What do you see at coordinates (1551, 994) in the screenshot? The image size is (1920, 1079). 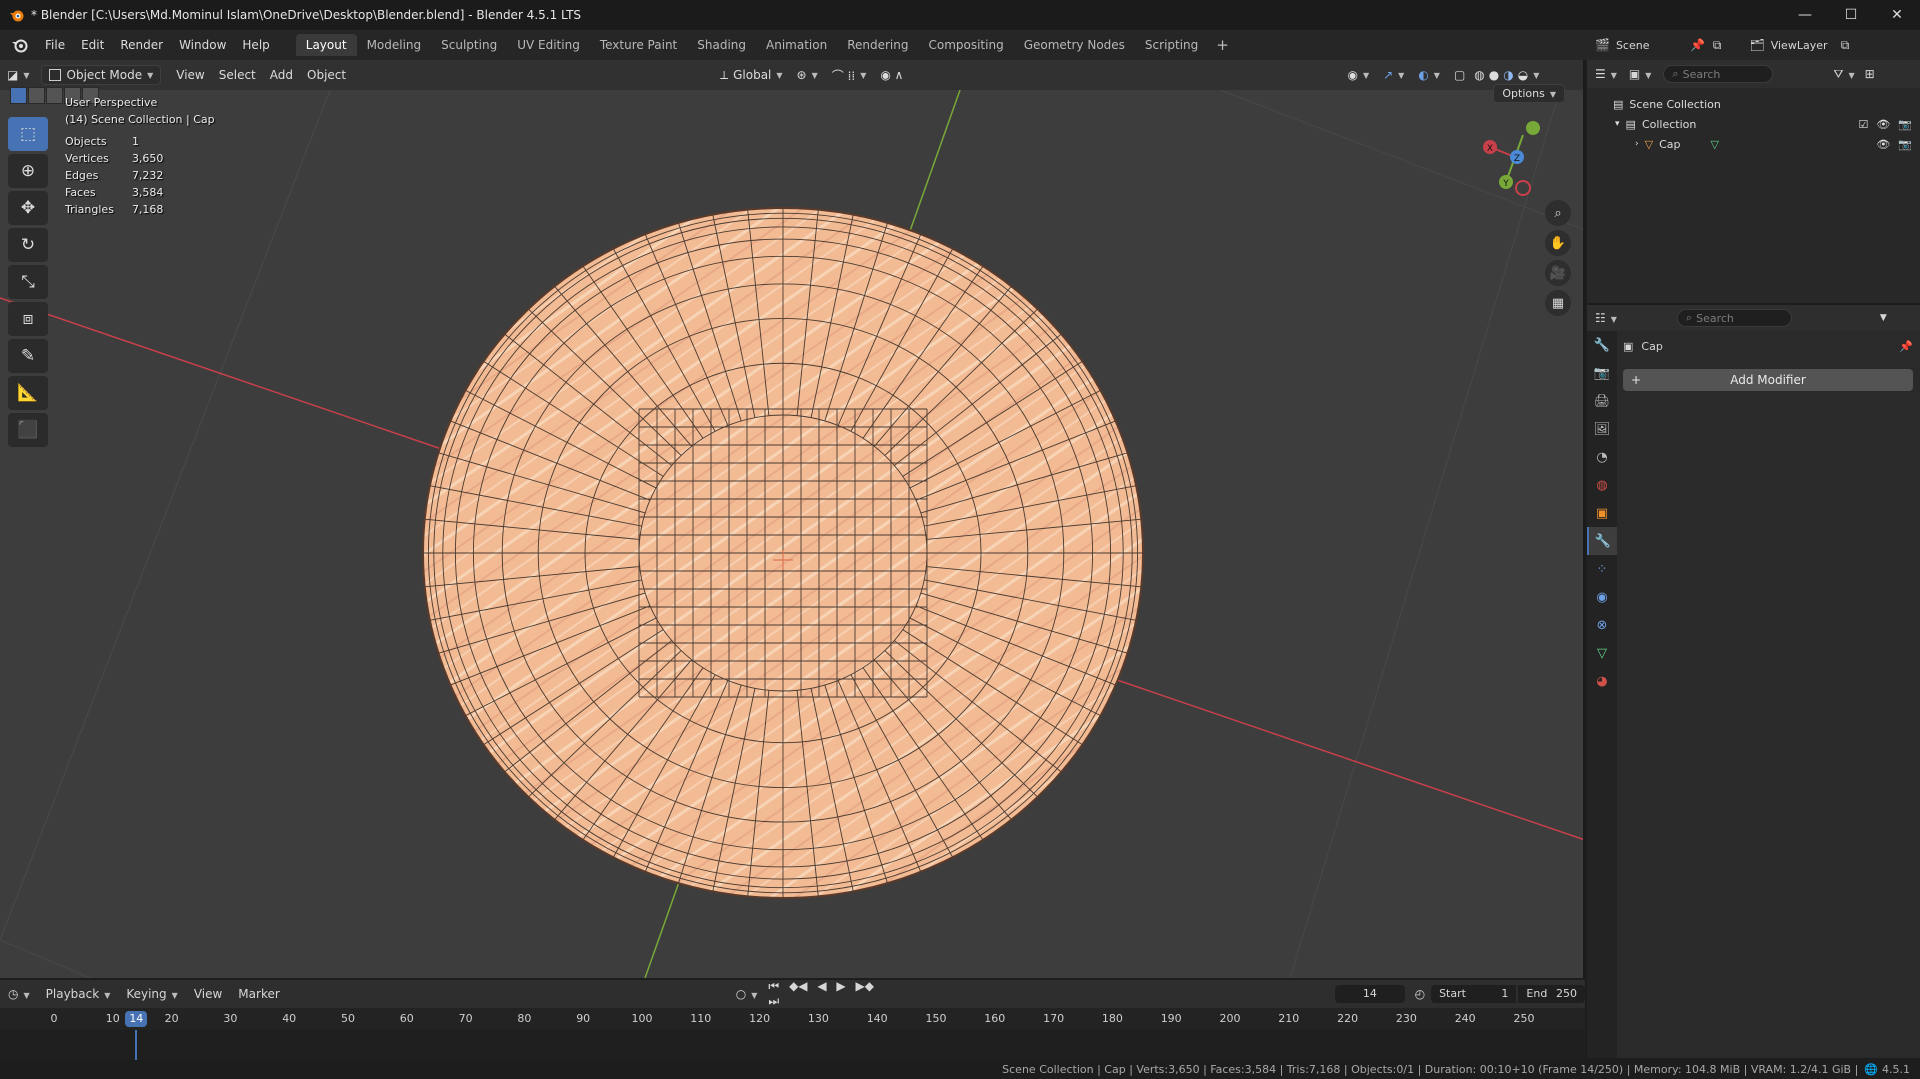 I see `end-frame-field: End 250` at bounding box center [1551, 994].